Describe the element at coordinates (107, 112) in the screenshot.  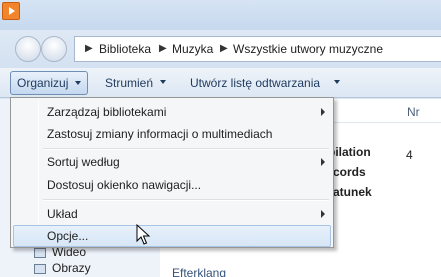
I see `menu-item-label: Zarządzaj bibliotekami` at that location.